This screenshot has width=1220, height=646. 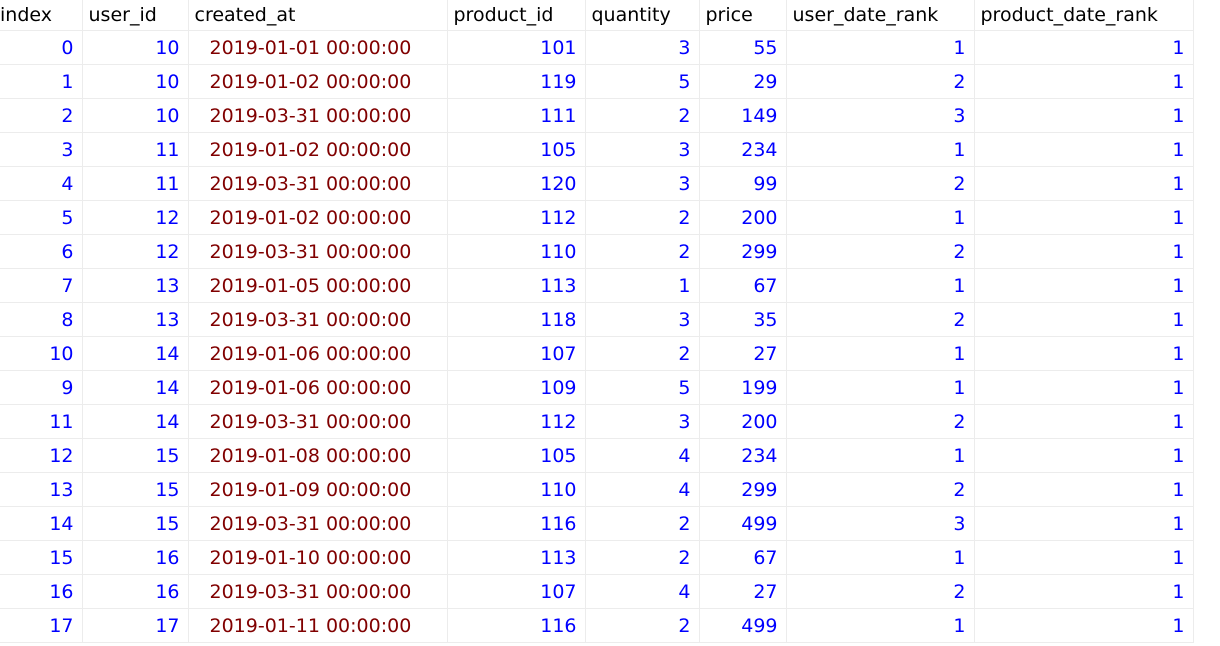 I want to click on cell-price: 27, so click(x=743, y=353).